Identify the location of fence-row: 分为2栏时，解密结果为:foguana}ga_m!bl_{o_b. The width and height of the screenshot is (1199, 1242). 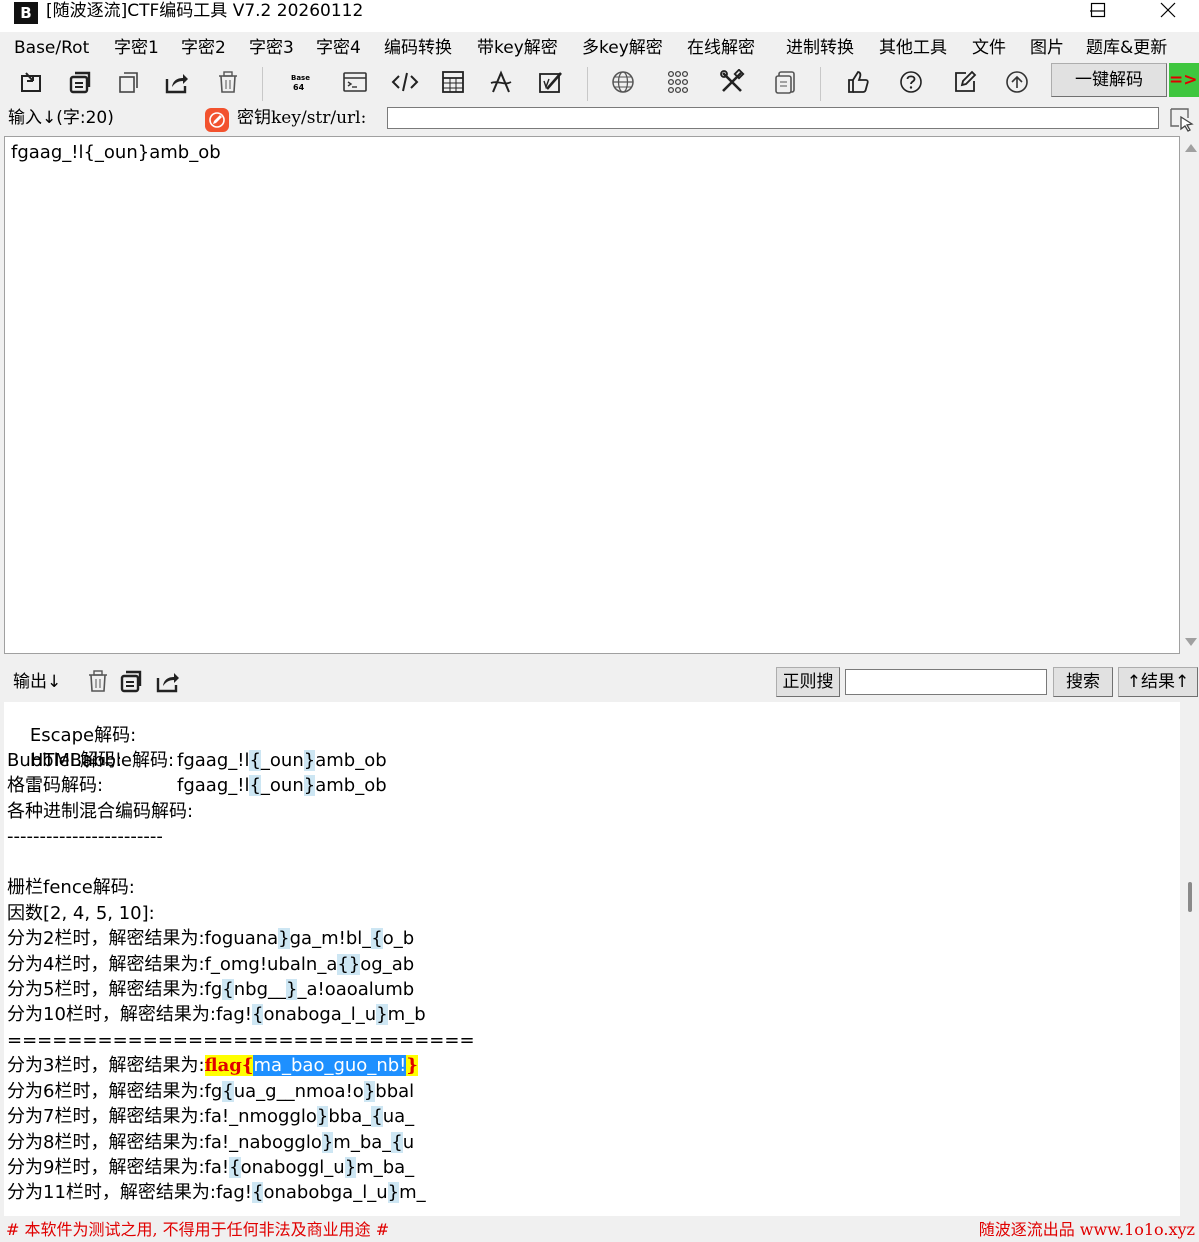
(211, 938).